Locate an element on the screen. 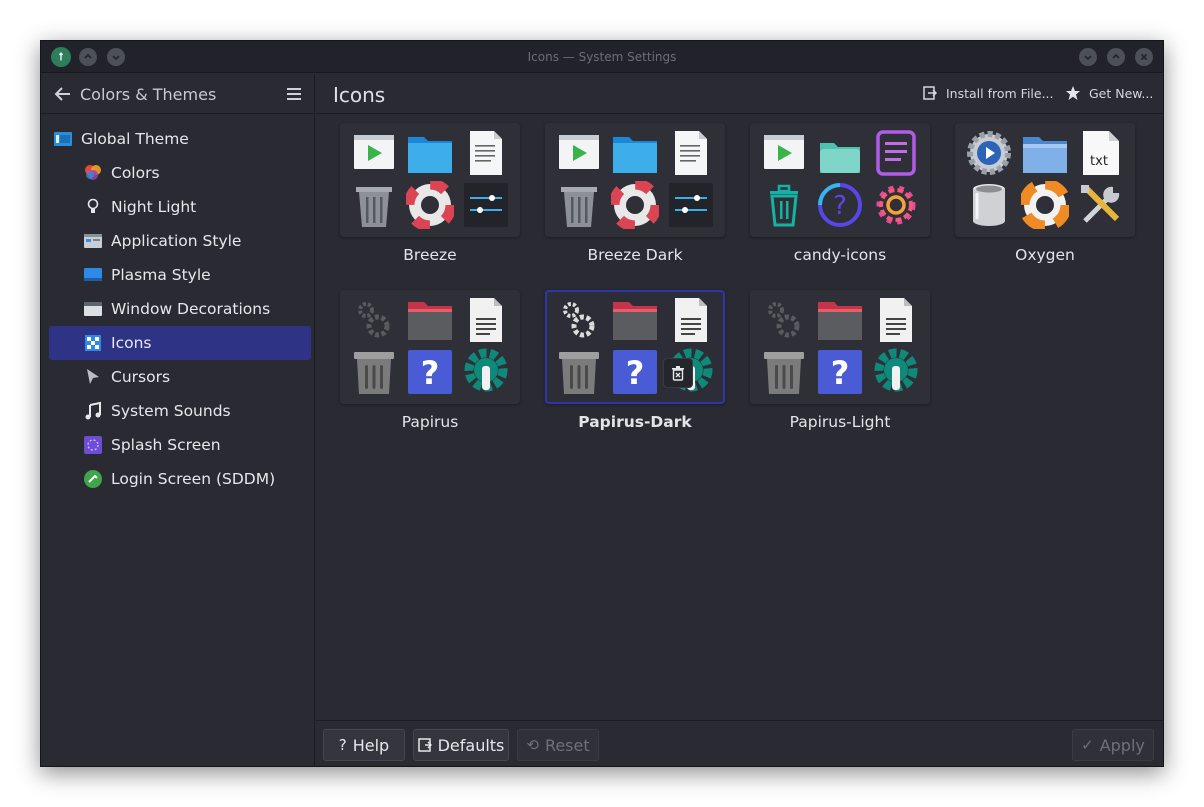  sidebar-item-system-sounds: System Sounds is located at coordinates (180, 411).